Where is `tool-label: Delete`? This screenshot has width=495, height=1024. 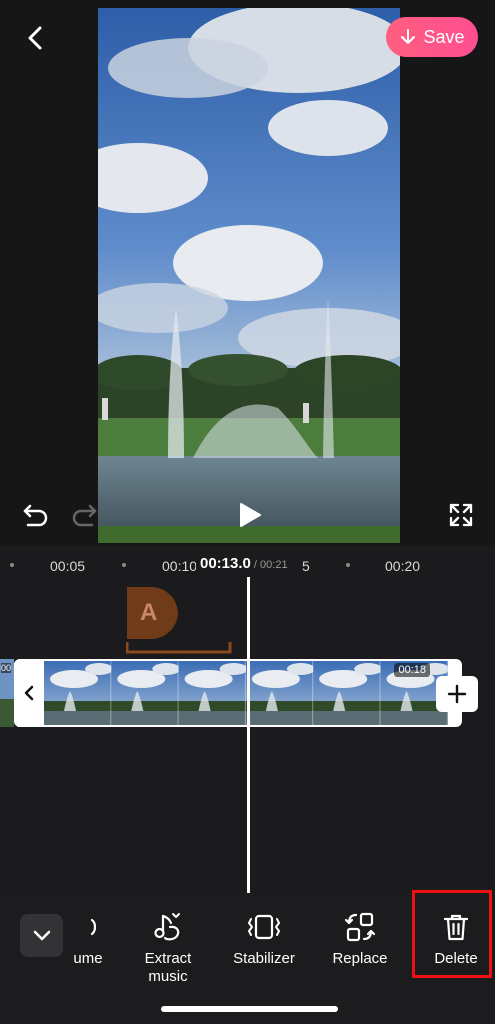
tool-label: Delete is located at coordinates (456, 958).